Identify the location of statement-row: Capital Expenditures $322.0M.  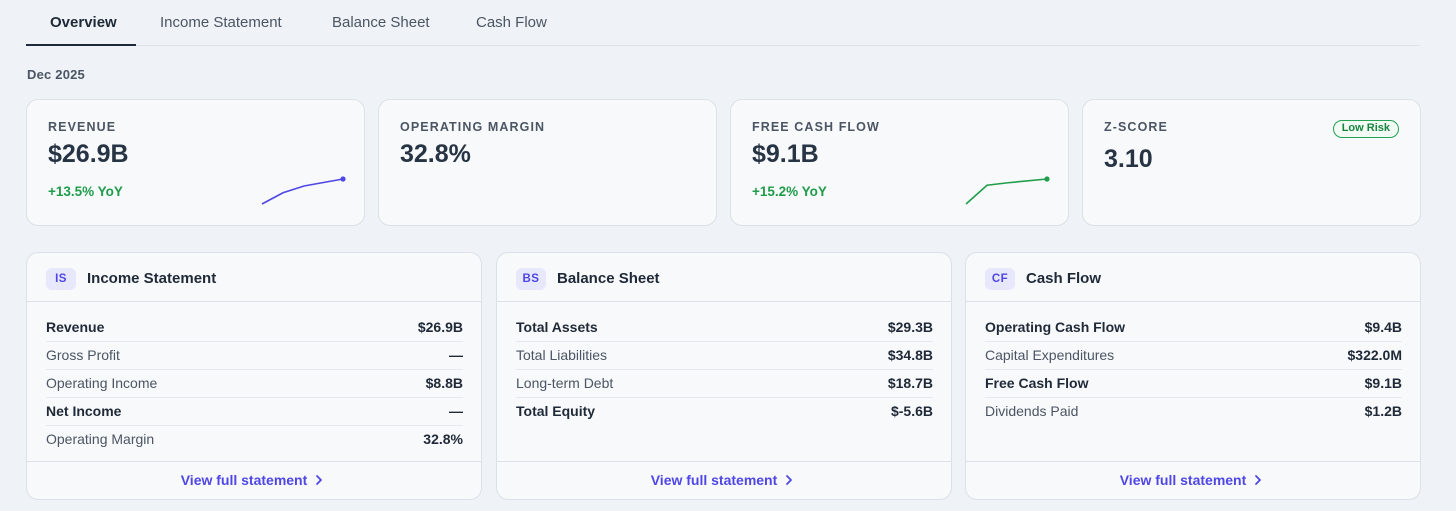
(1193, 356).